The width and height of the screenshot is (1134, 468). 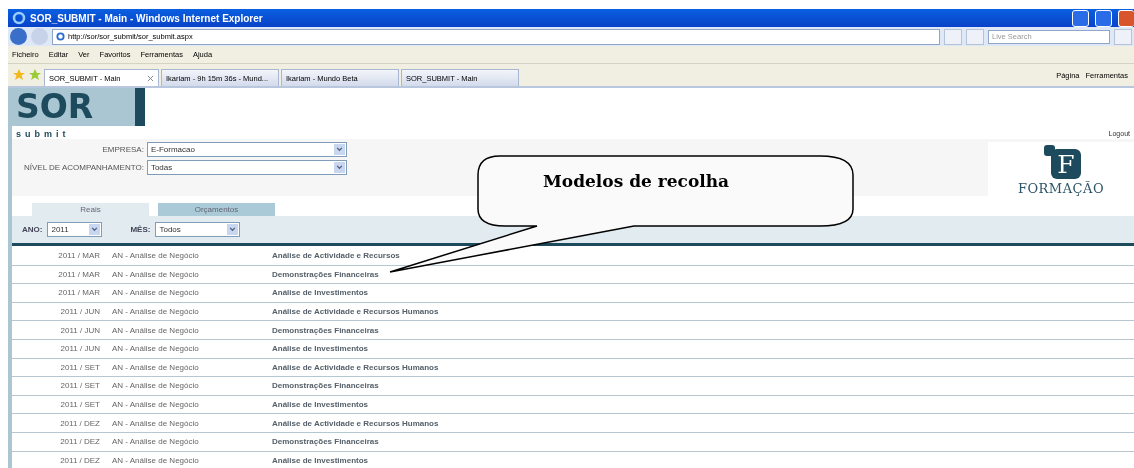 I want to click on close-button, so click(x=1126, y=18).